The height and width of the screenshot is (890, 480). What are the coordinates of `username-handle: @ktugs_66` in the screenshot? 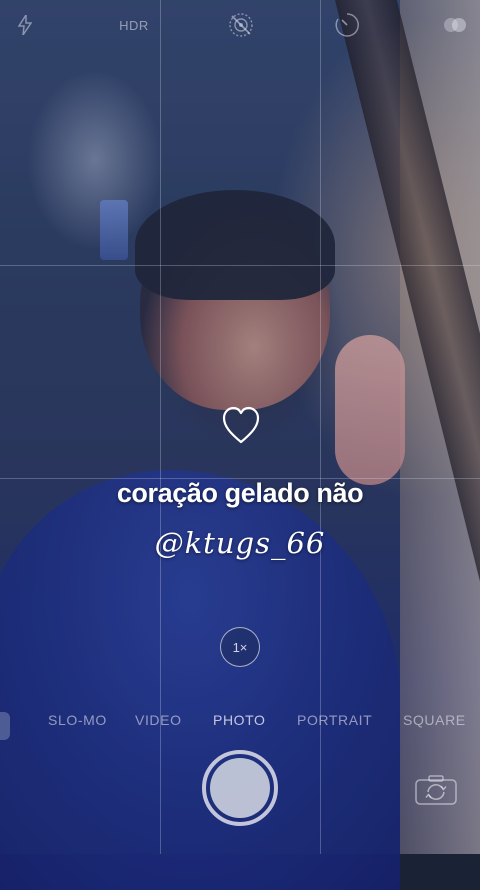 It's located at (240, 543).